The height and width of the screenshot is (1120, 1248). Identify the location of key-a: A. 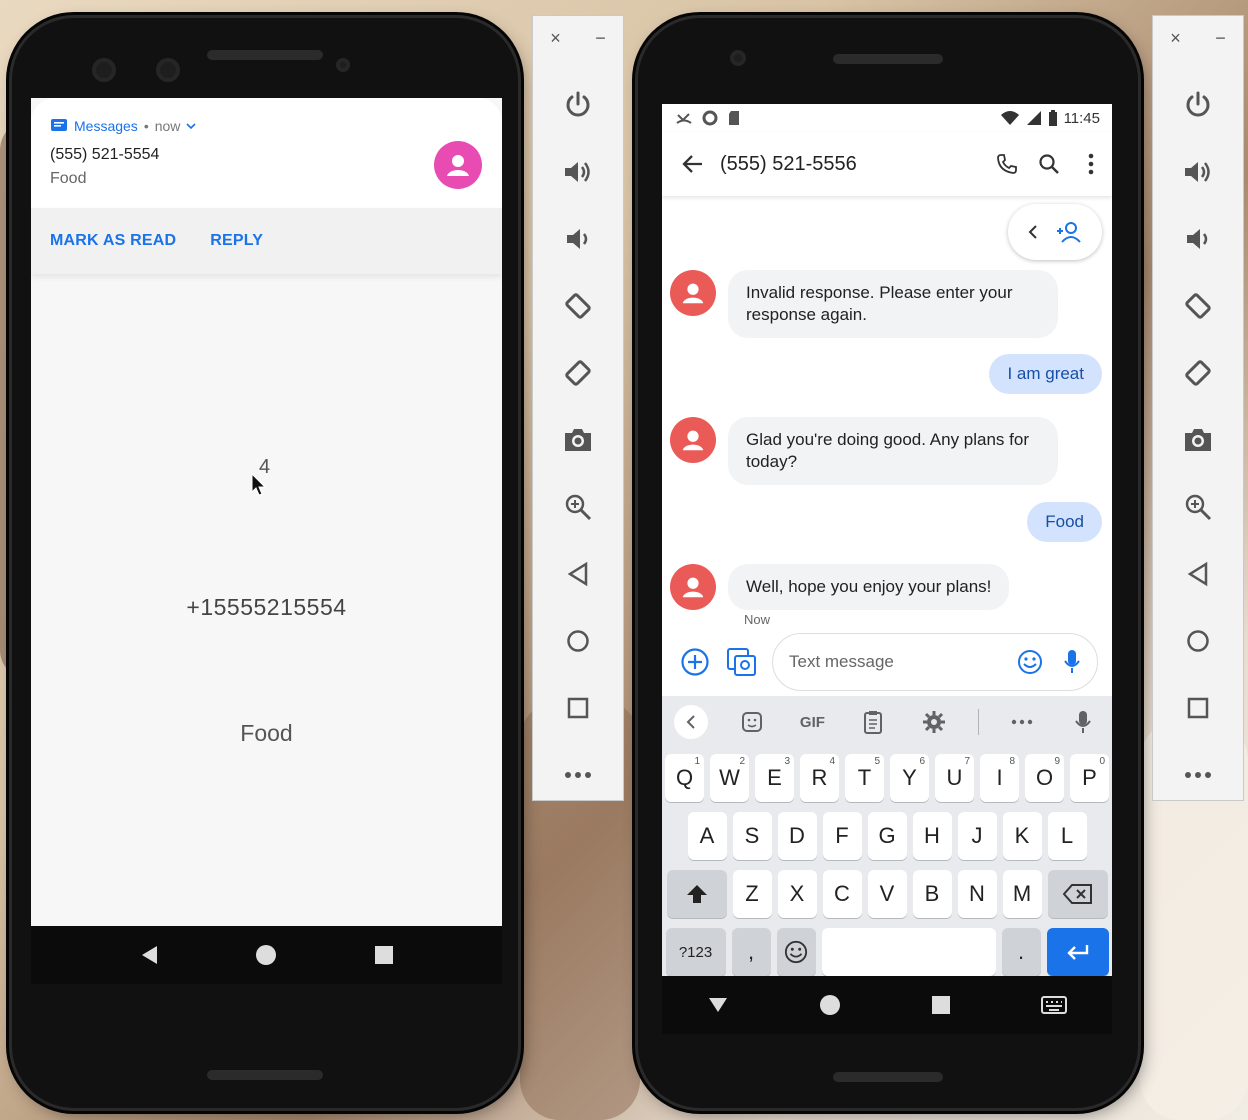
(707, 836).